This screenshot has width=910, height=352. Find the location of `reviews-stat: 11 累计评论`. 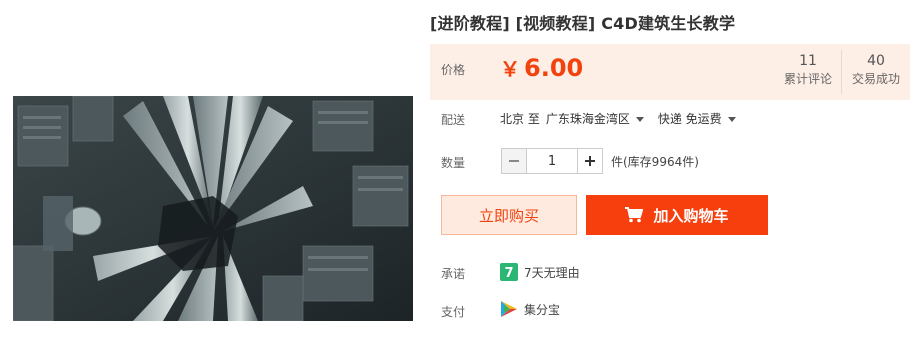

reviews-stat: 11 累计评论 is located at coordinates (808, 70).